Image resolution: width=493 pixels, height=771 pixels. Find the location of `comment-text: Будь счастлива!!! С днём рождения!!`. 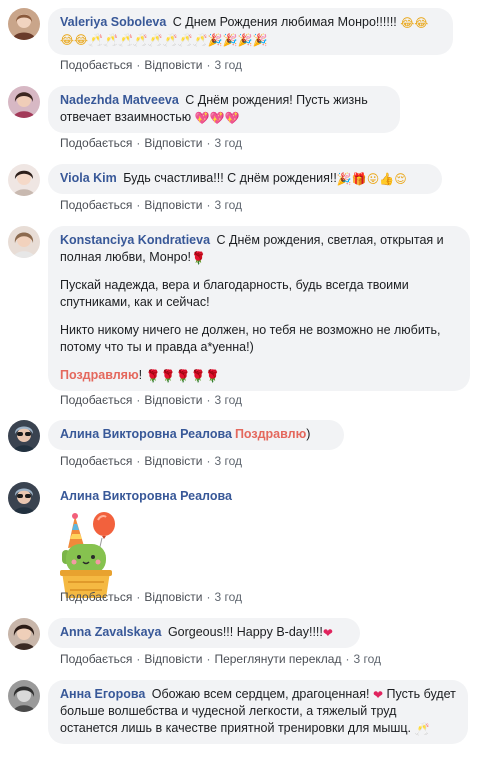

comment-text: Будь счастлива!!! С днём рождения!! is located at coordinates (230, 178).